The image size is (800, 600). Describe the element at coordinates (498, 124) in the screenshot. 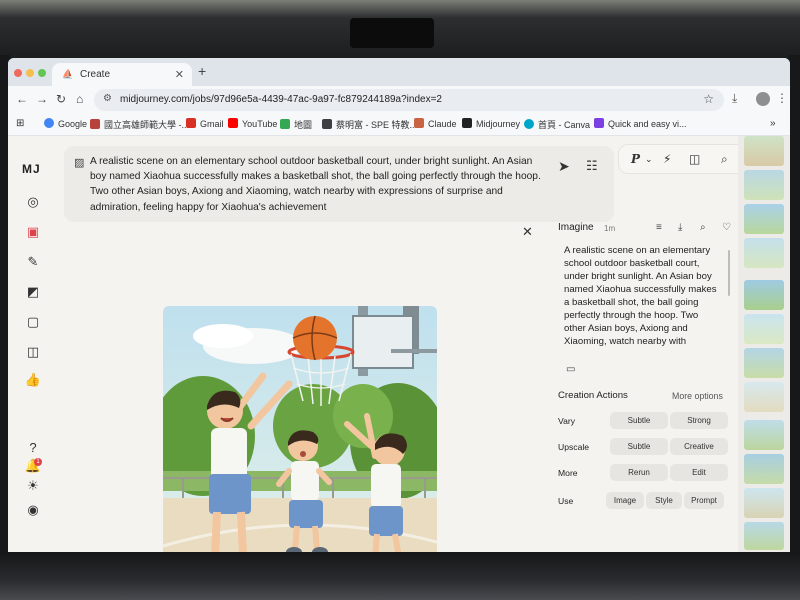

I see `bookmark-label: Midjourney` at that location.